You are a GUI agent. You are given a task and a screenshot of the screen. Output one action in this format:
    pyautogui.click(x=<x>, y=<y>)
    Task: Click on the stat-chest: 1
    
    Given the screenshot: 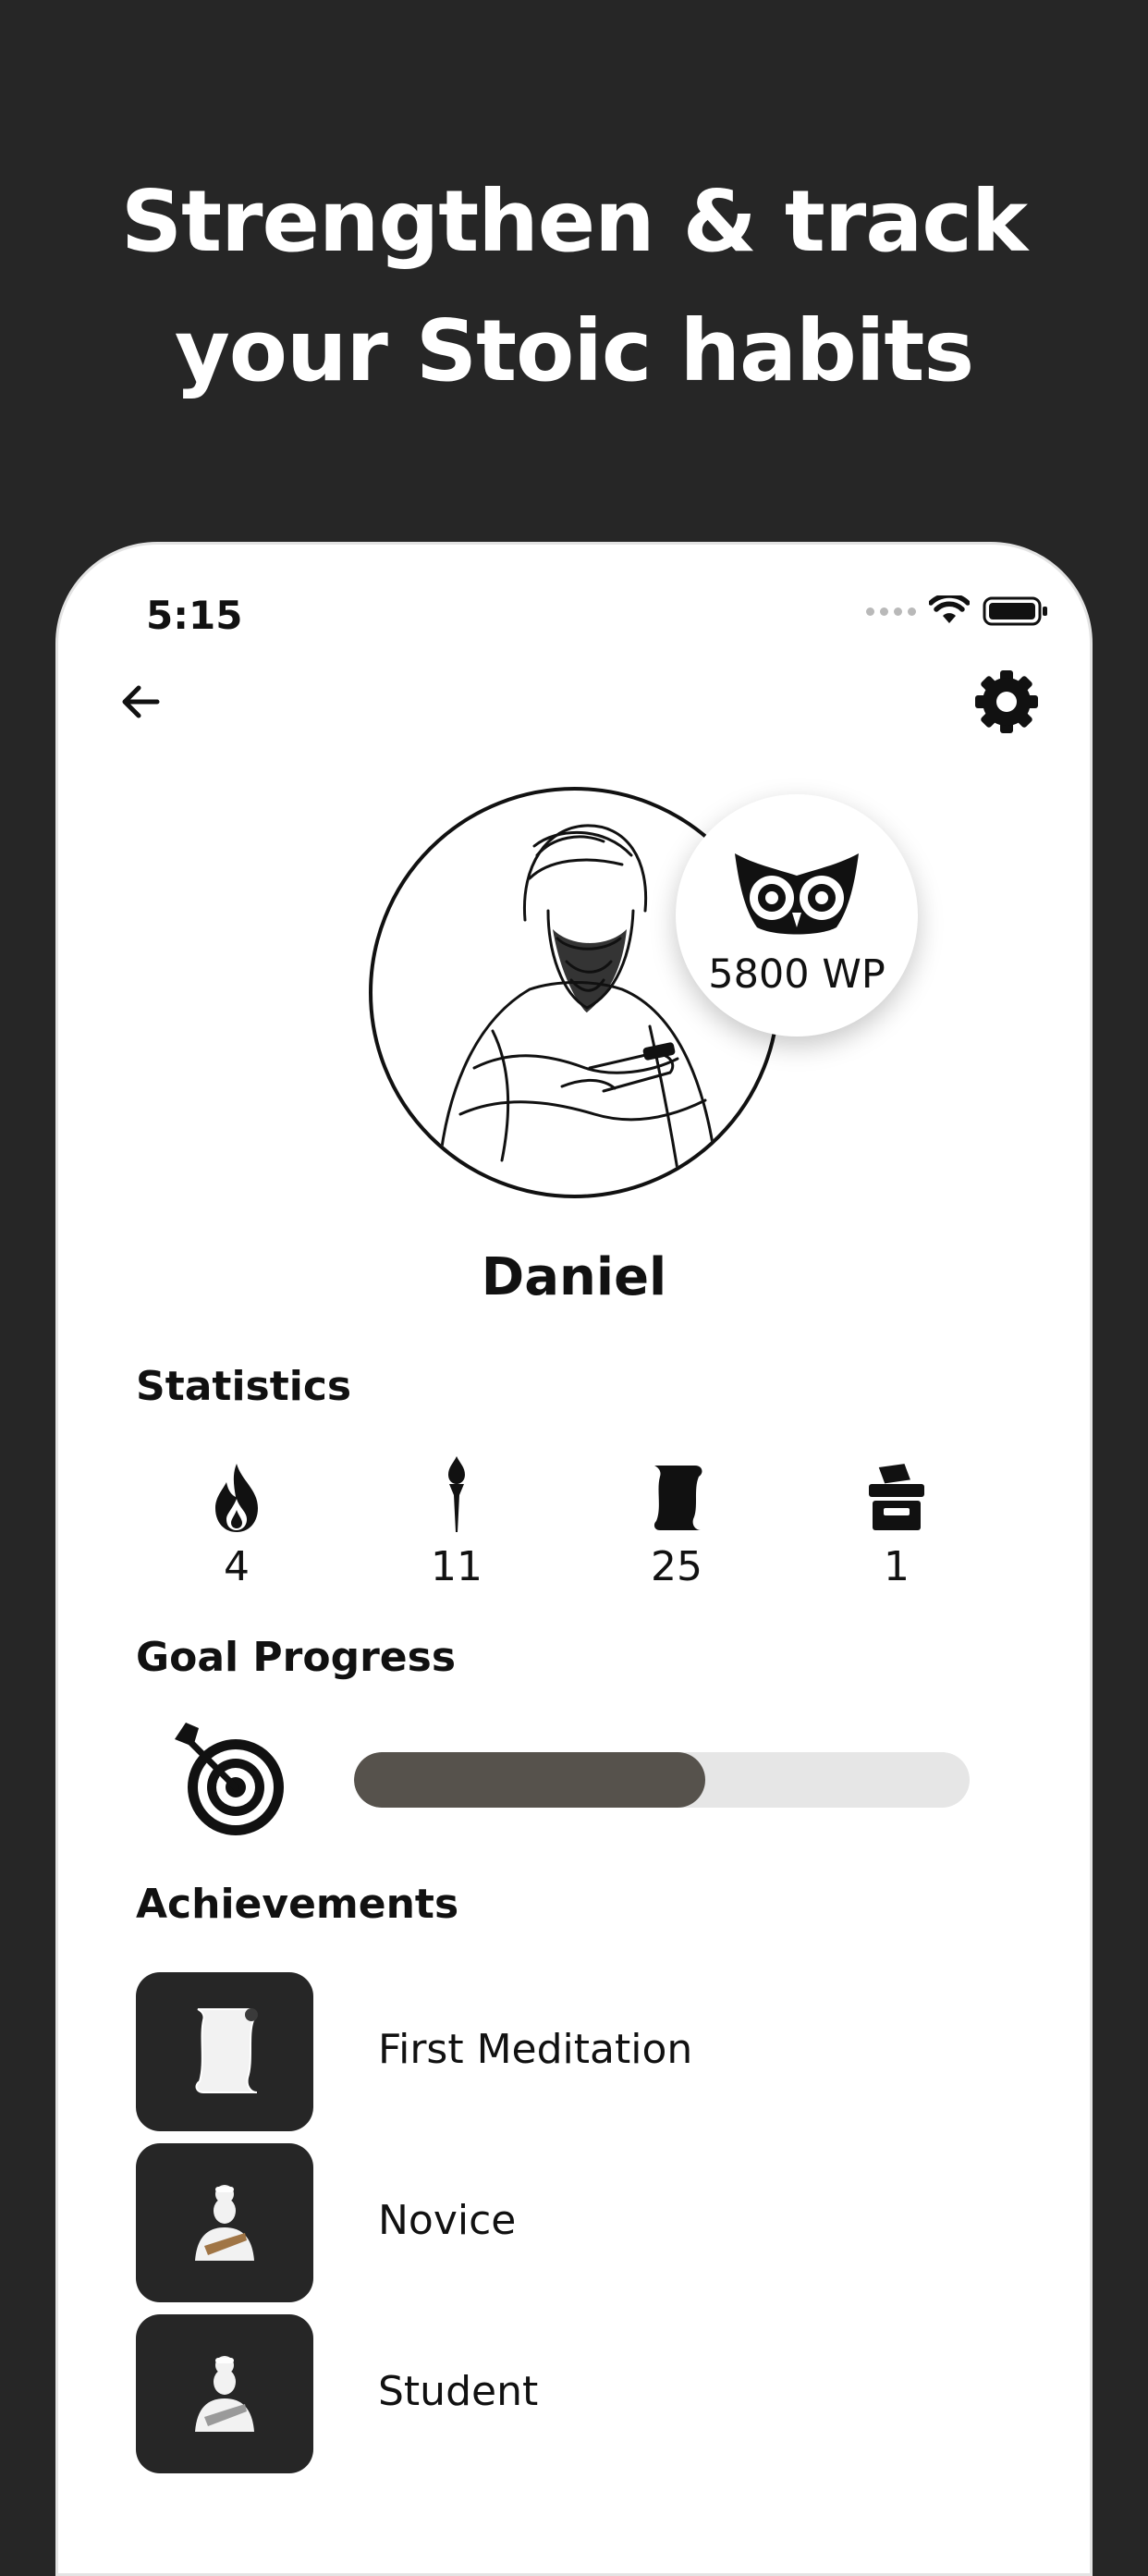 What is the action you would take?
    pyautogui.click(x=897, y=1521)
    